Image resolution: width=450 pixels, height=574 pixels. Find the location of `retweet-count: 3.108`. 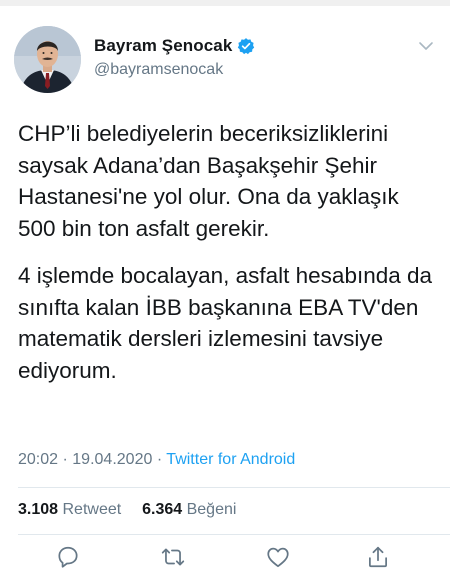

retweet-count: 3.108 is located at coordinates (38, 509).